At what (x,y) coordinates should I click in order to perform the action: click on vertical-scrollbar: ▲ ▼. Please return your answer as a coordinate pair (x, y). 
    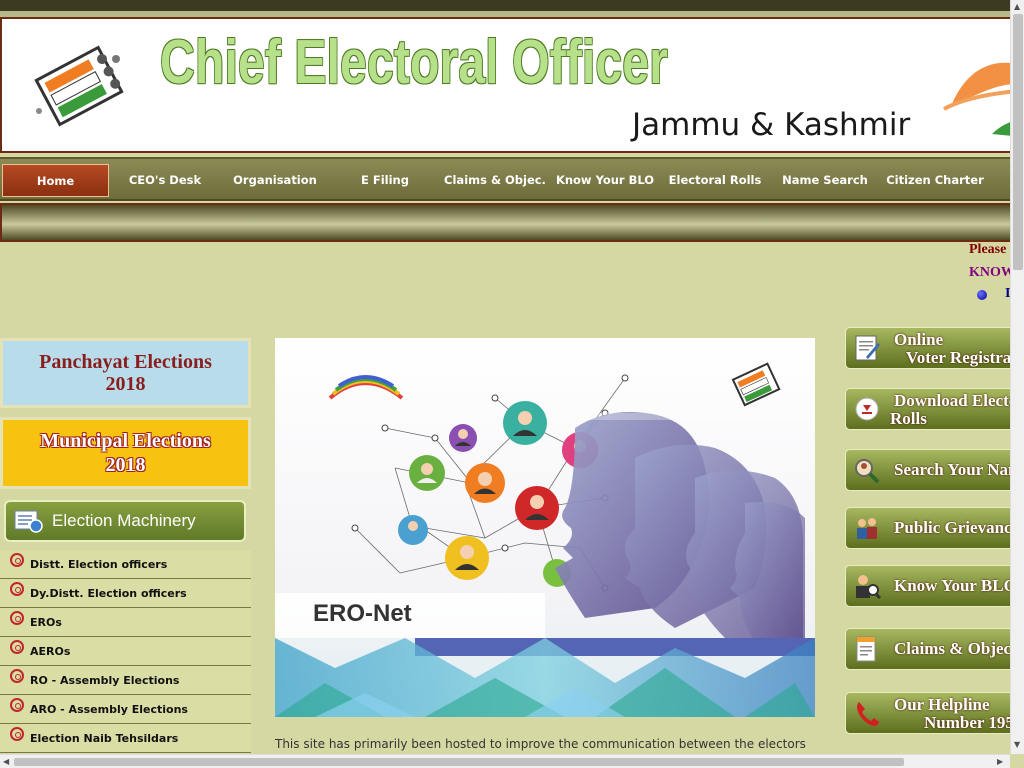
    Looking at the image, I should click on (1017, 377).